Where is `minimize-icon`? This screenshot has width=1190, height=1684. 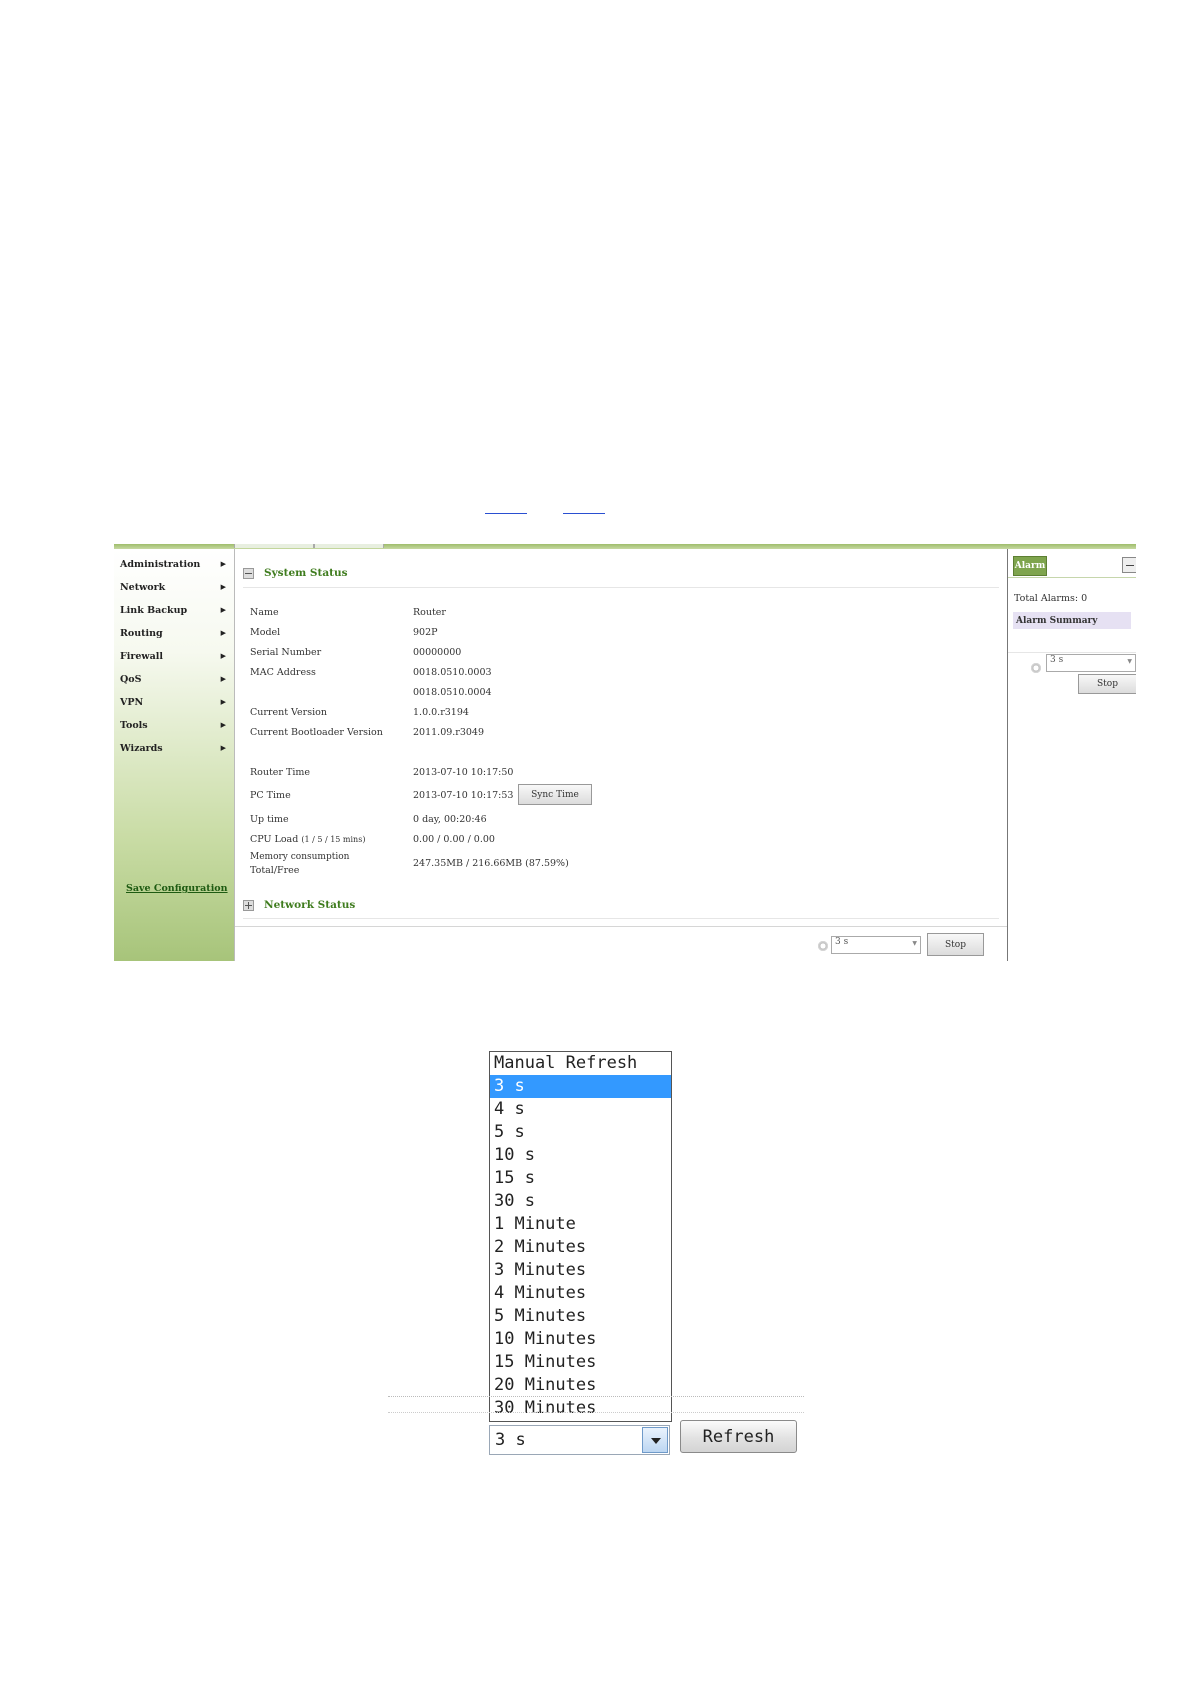 minimize-icon is located at coordinates (1129, 565).